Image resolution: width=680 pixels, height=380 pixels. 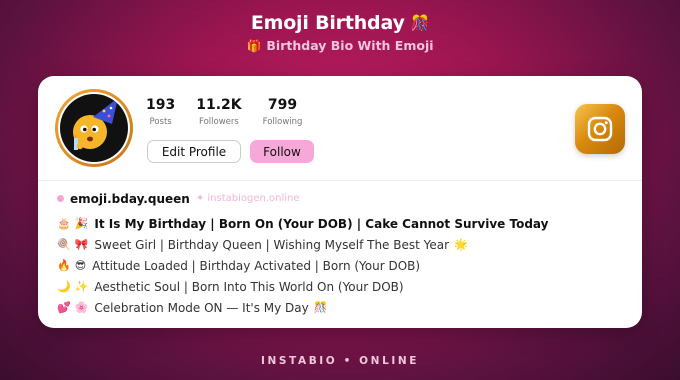 What do you see at coordinates (81, 223) in the screenshot?
I see `party-popper-icon: 🎉` at bounding box center [81, 223].